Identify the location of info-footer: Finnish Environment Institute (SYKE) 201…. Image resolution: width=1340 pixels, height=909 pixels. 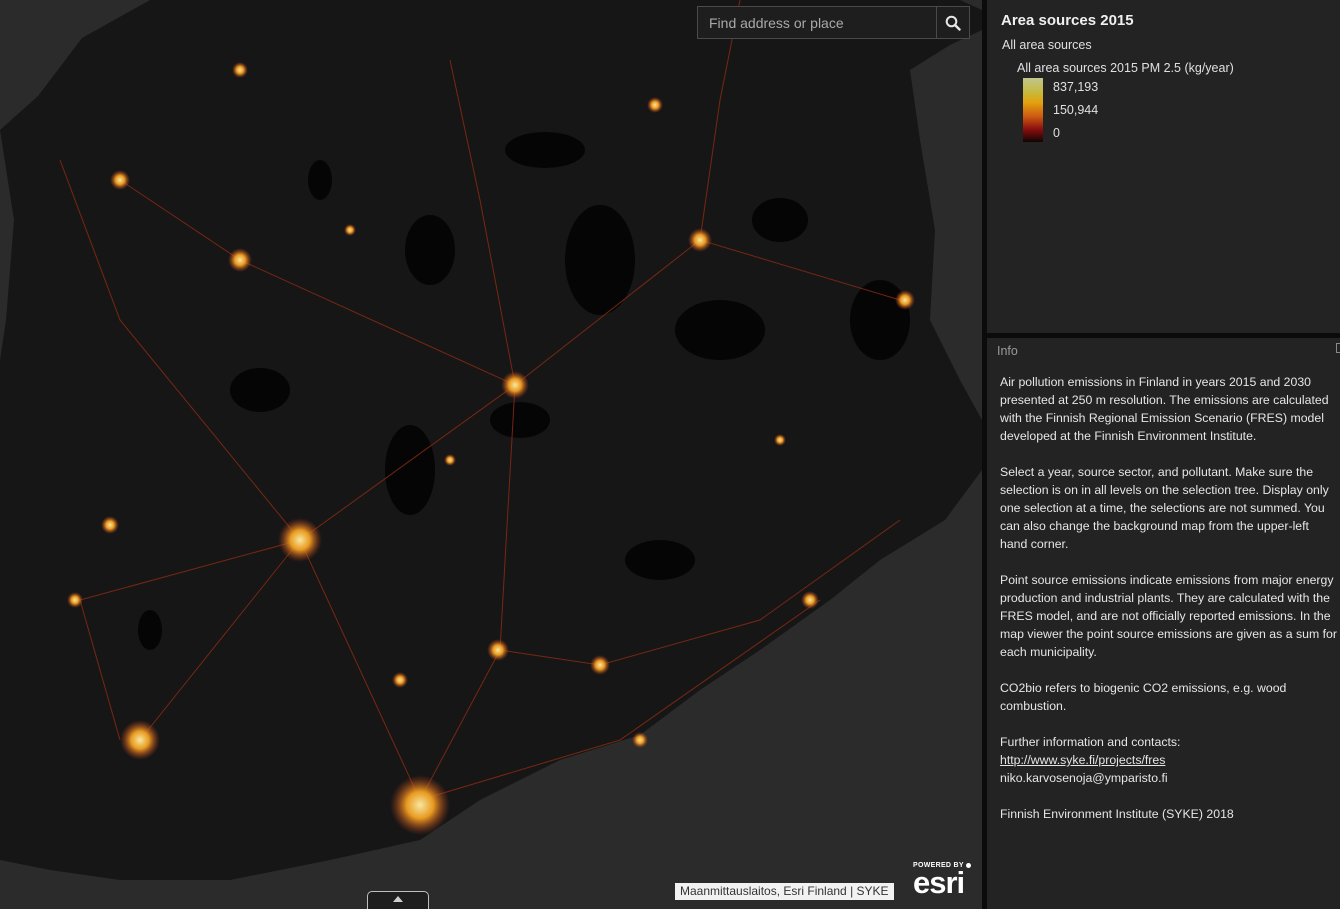
(1117, 814).